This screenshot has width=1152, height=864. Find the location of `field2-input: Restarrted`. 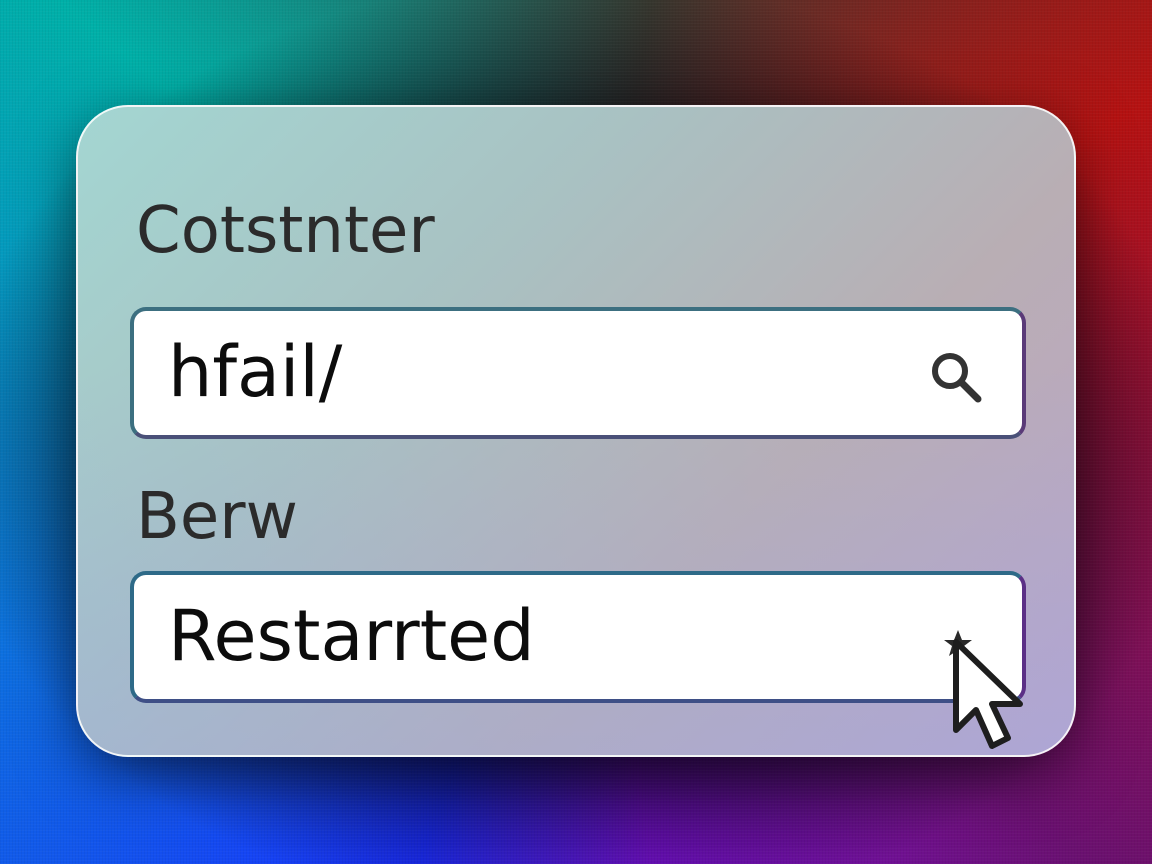

field2-input: Restarrted is located at coordinates (578, 637).